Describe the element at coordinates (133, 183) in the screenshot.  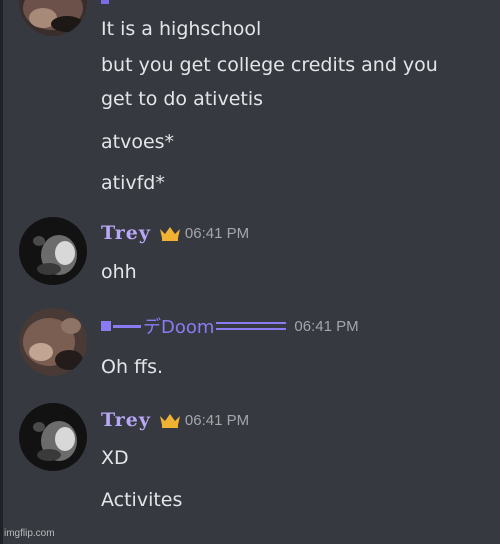
I see `message-line: ativfd*` at that location.